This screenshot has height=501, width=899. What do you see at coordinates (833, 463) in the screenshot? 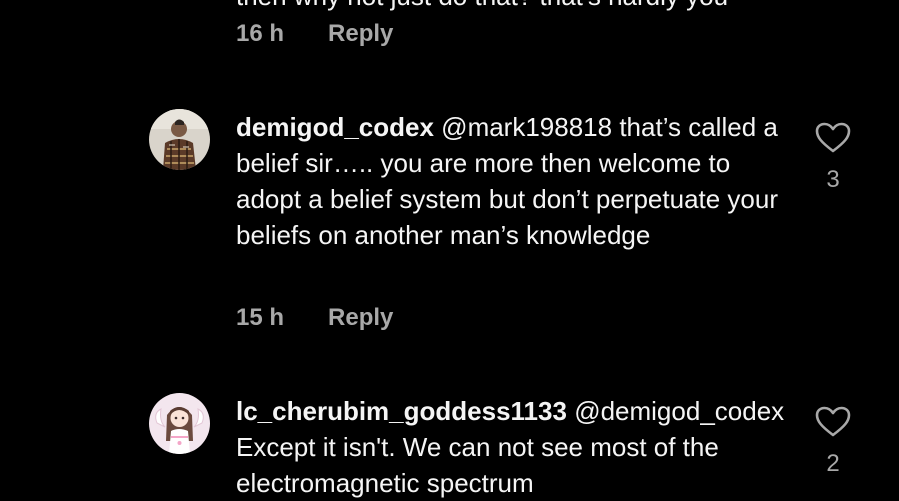
I see `like-count: 2` at bounding box center [833, 463].